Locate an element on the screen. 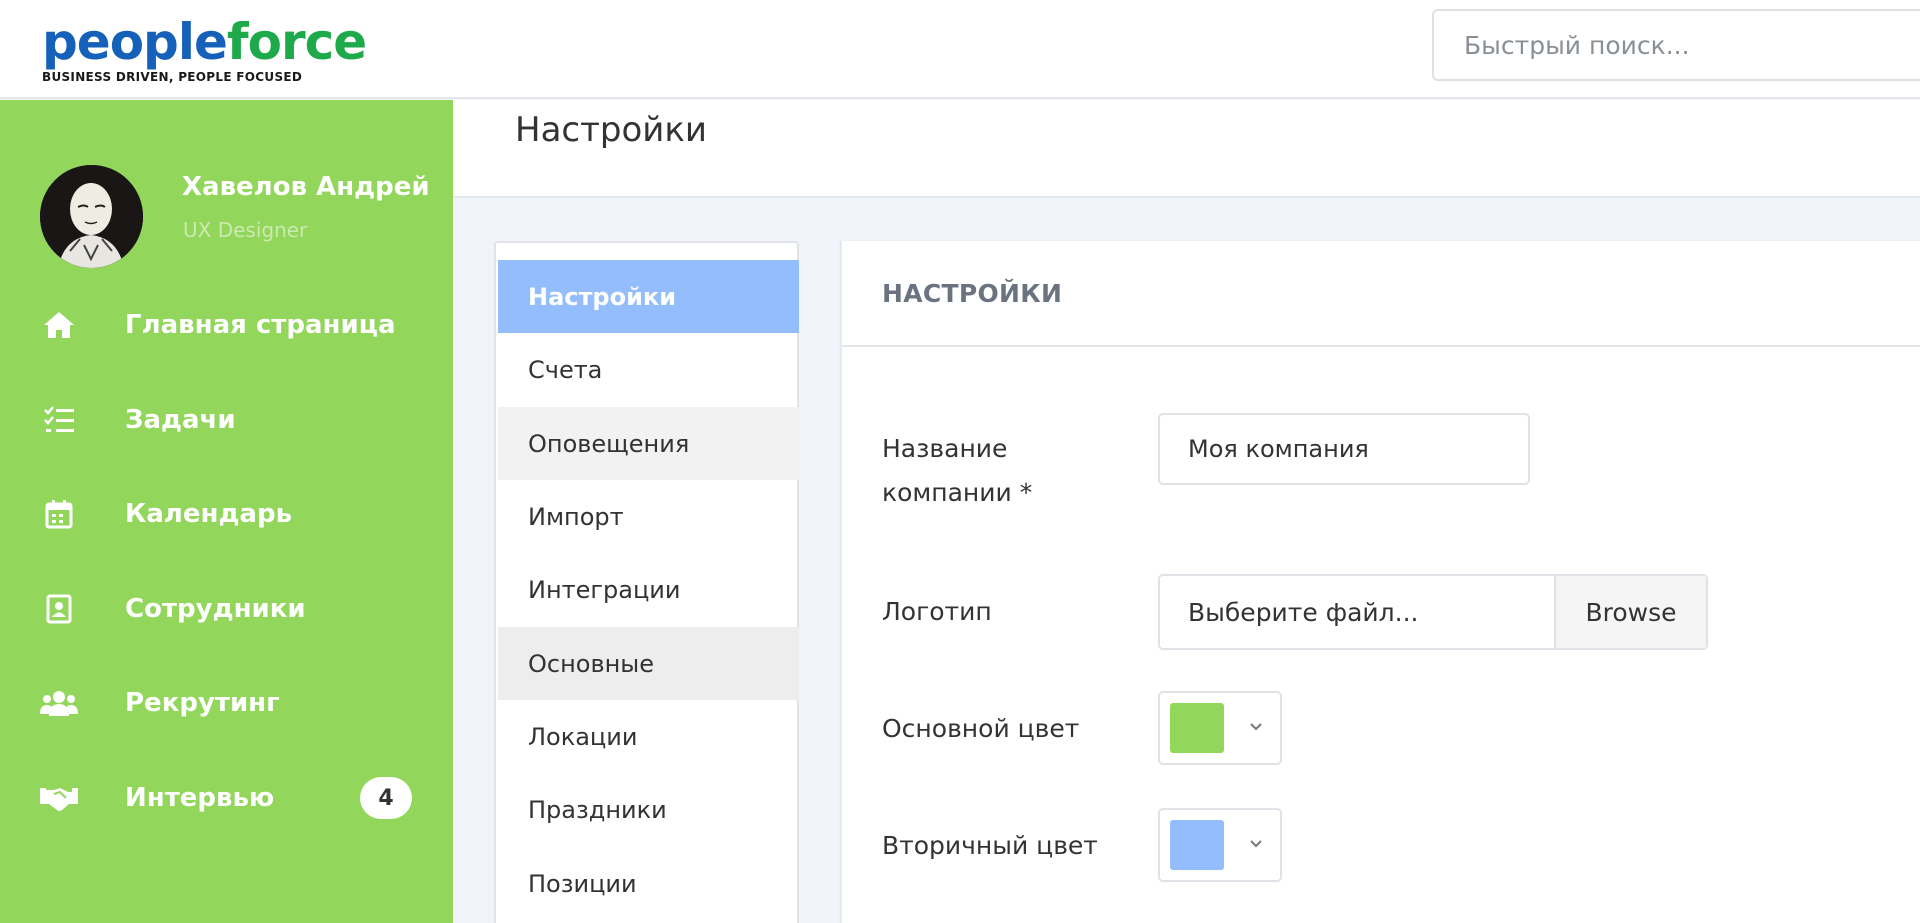 This screenshot has width=1920, height=923. quick-search is located at coordinates (1676, 45).